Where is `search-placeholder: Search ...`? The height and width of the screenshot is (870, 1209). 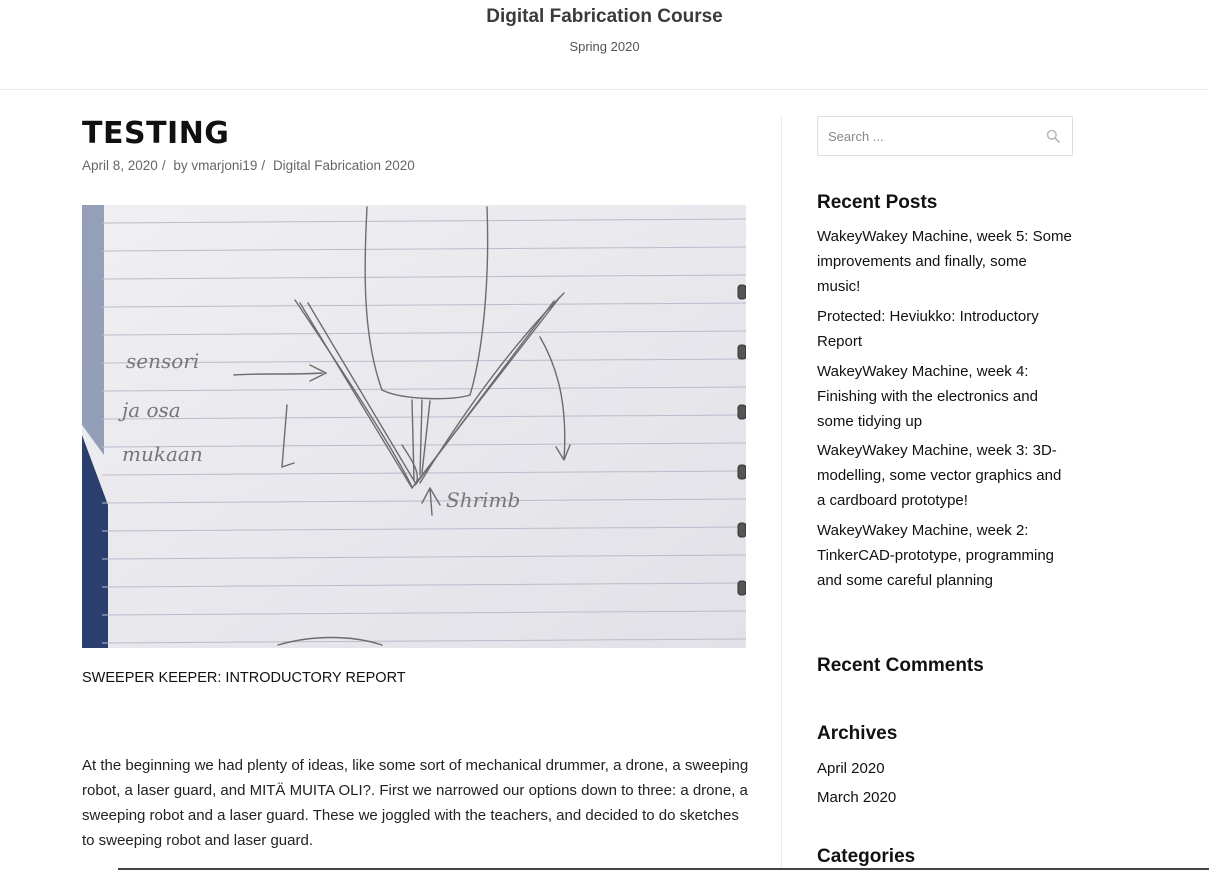 search-placeholder: Search ... is located at coordinates (856, 136).